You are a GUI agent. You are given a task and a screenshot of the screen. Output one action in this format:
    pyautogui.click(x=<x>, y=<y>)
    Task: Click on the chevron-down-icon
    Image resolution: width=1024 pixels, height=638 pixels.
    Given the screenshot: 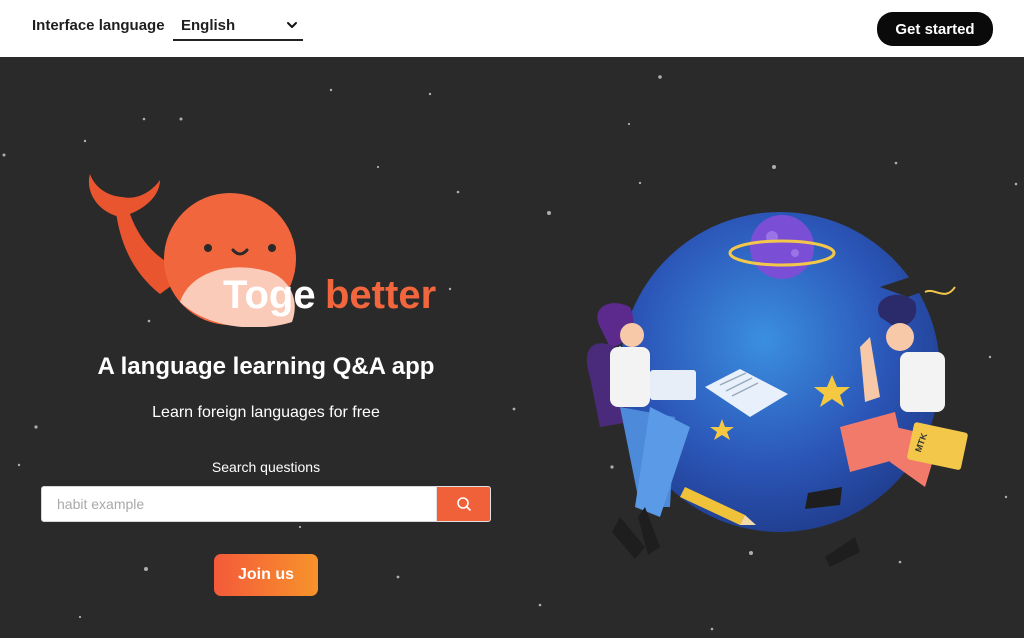 What is the action you would take?
    pyautogui.click(x=292, y=25)
    